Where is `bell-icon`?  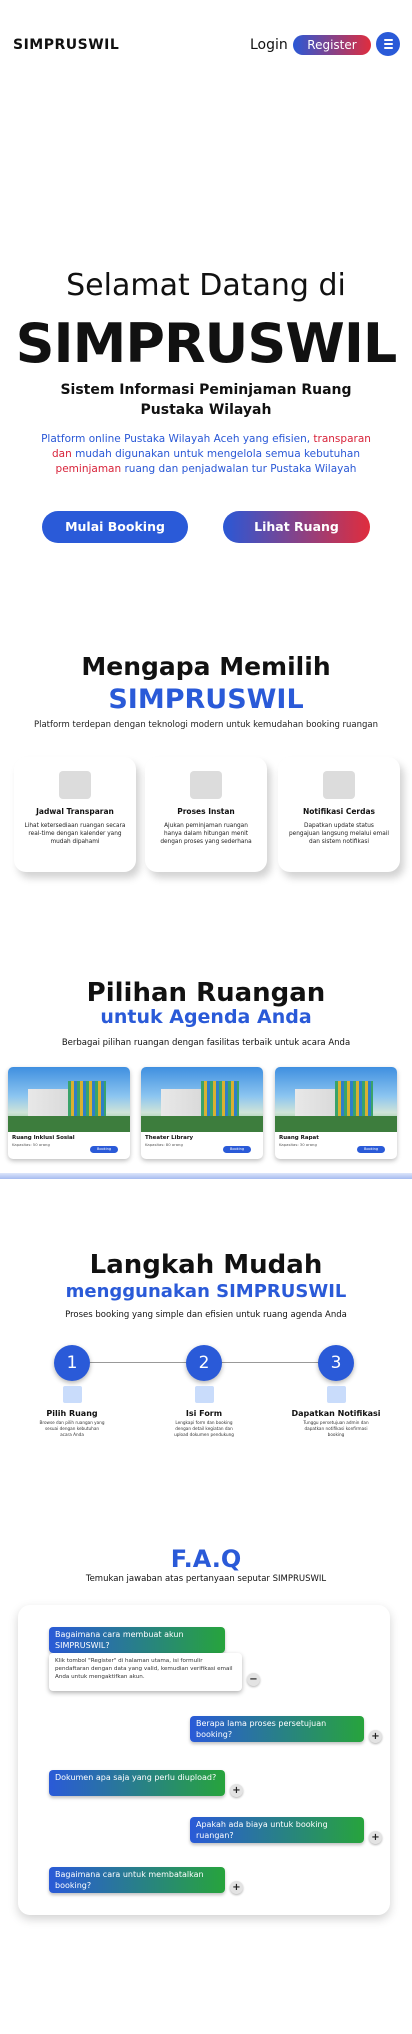 bell-icon is located at coordinates (339, 785).